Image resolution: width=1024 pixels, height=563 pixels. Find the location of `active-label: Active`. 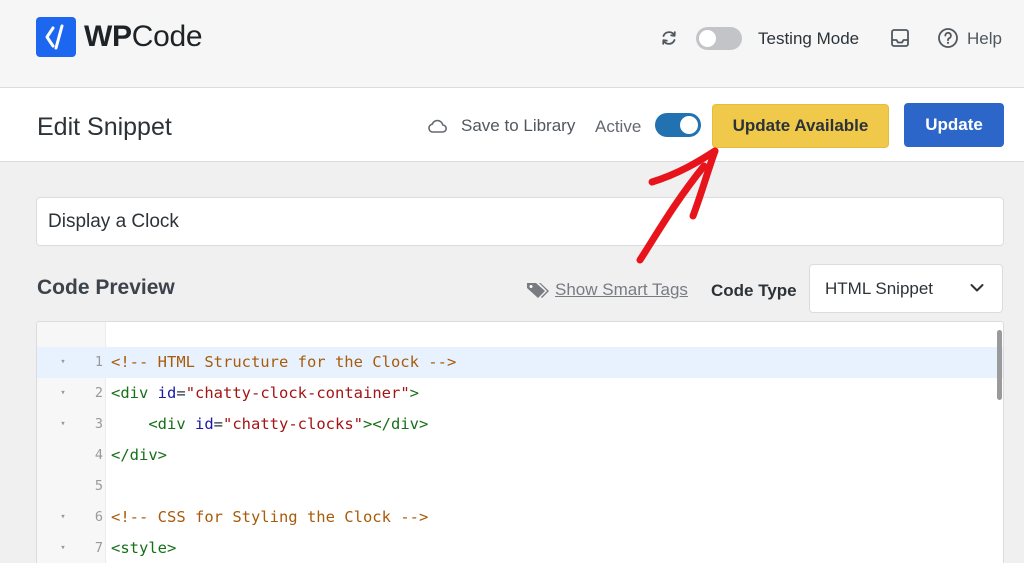

active-label: Active is located at coordinates (618, 126).